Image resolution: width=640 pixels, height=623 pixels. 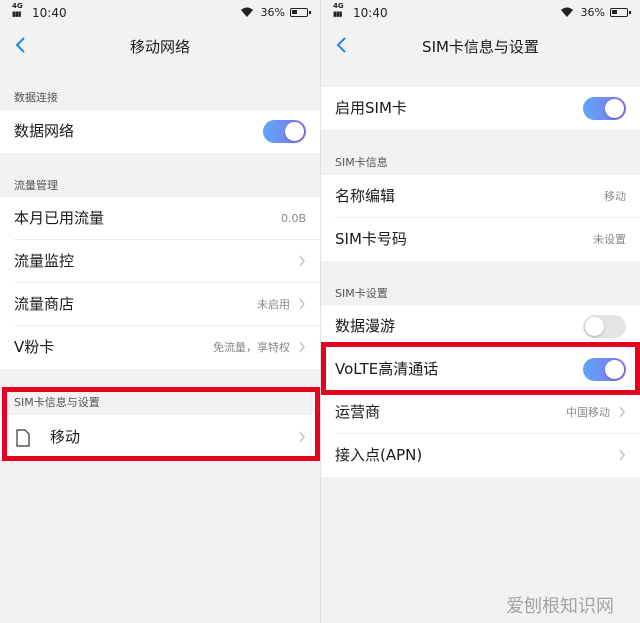 I want to click on section-header-data: 数据连接, so click(x=36, y=97).